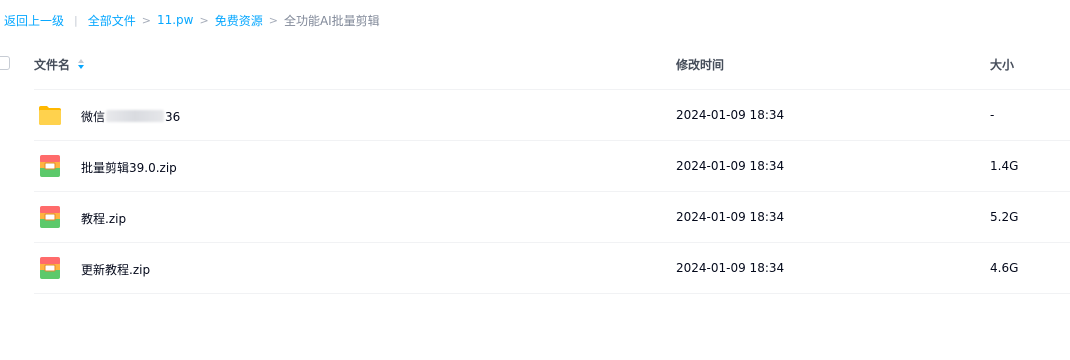 The height and width of the screenshot is (360, 1070). Describe the element at coordinates (535, 64) in the screenshot. I see `table-header: 文件名 修改时间 大小` at that location.